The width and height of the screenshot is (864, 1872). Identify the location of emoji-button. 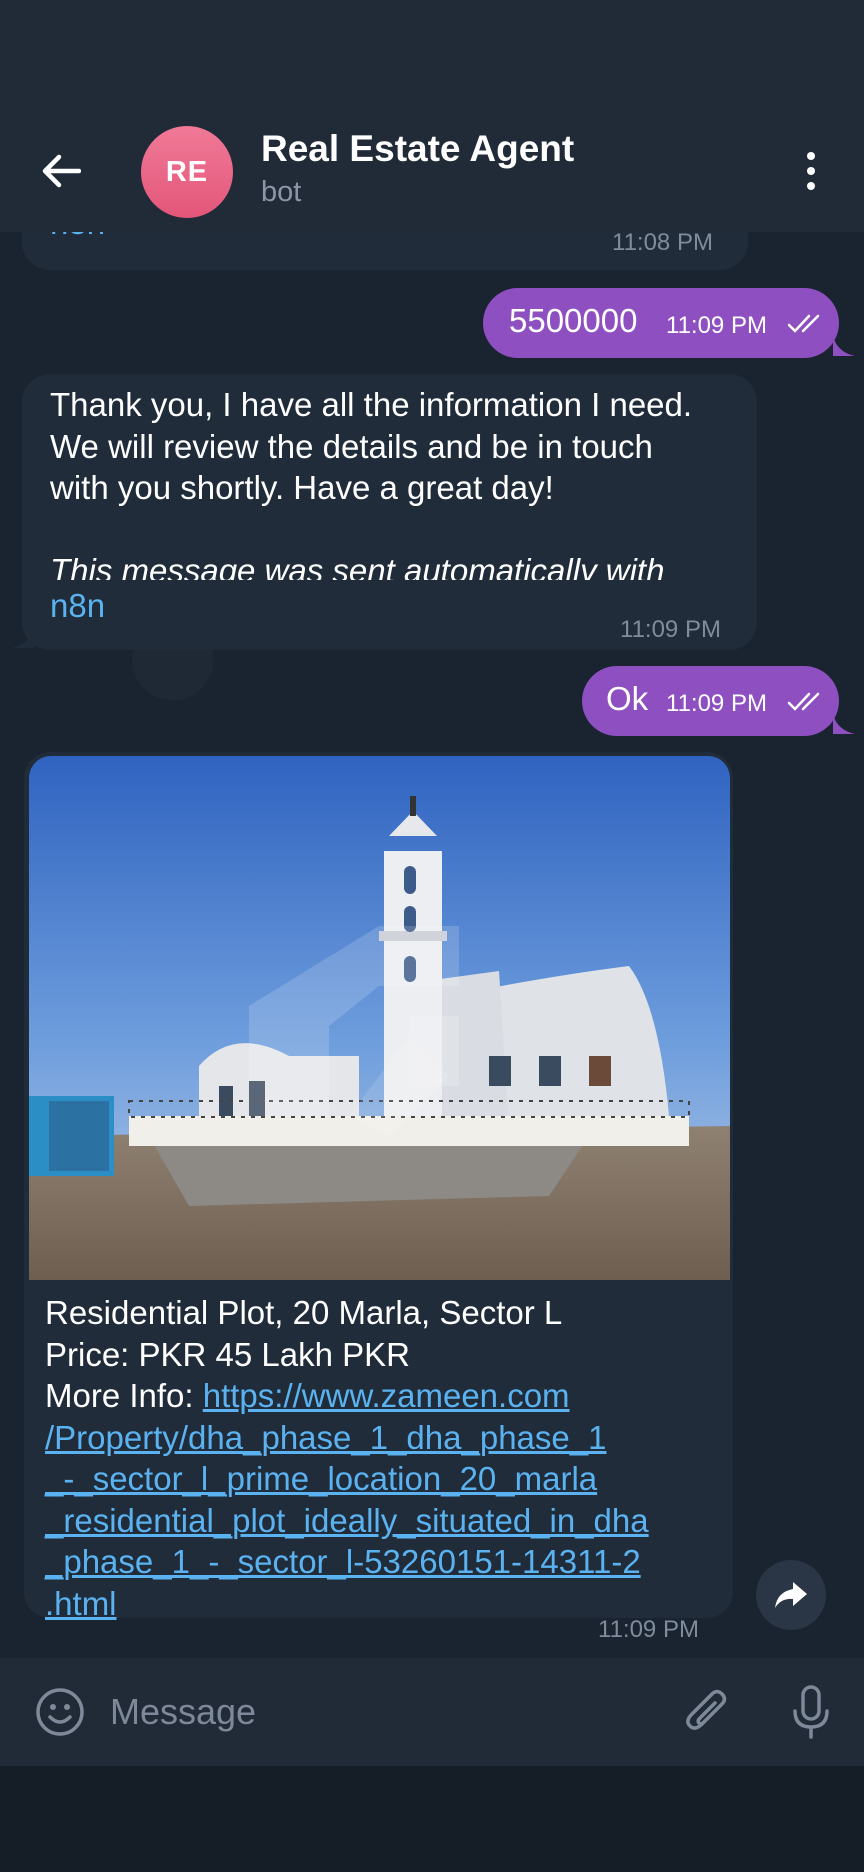
(60, 1712).